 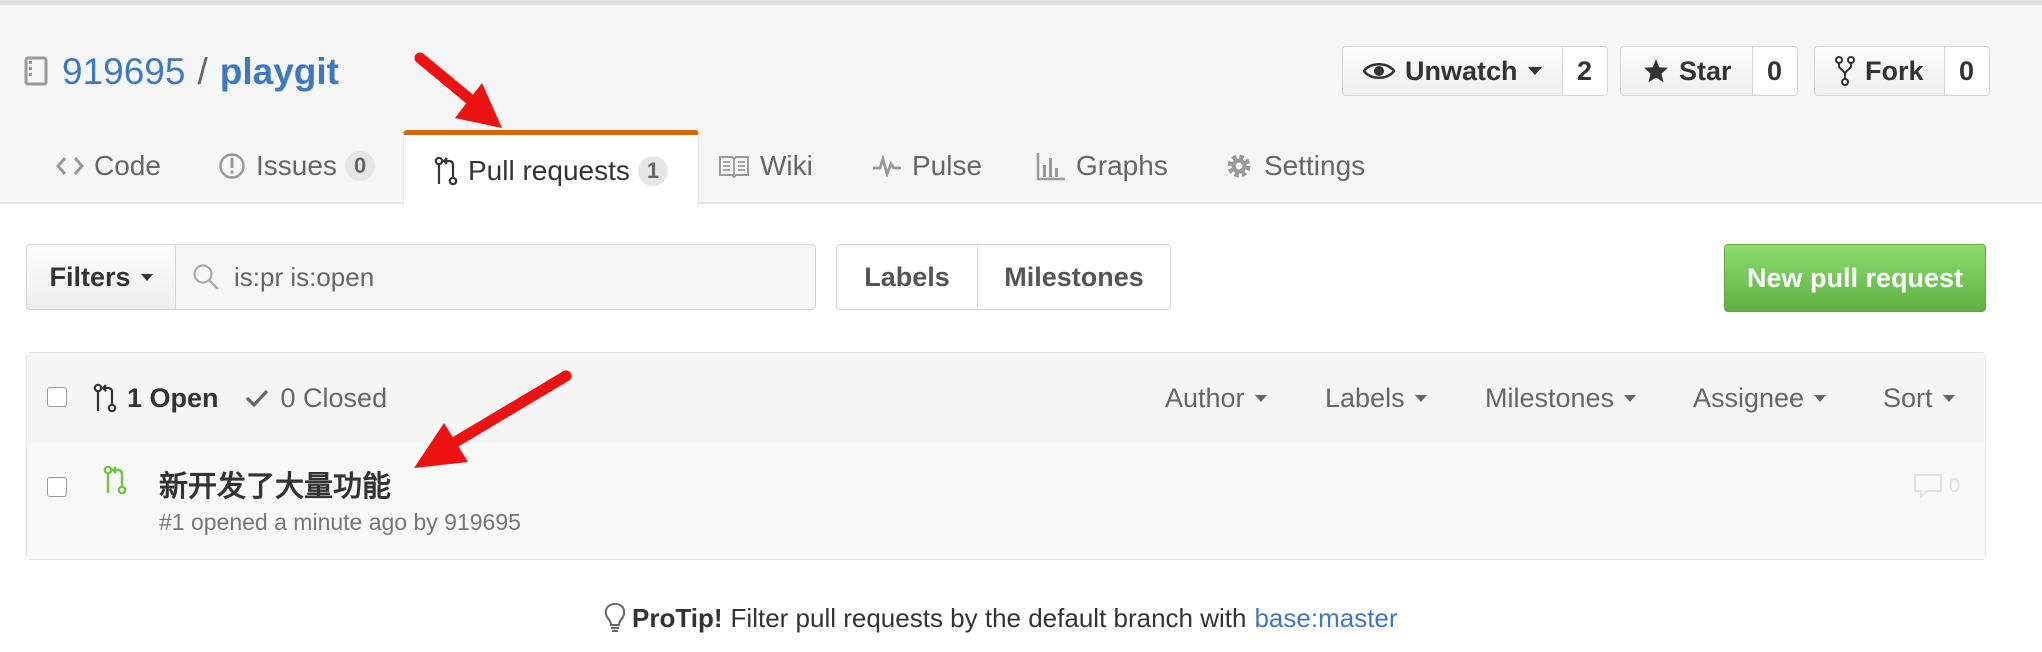 I want to click on search-icon, so click(x=206, y=277).